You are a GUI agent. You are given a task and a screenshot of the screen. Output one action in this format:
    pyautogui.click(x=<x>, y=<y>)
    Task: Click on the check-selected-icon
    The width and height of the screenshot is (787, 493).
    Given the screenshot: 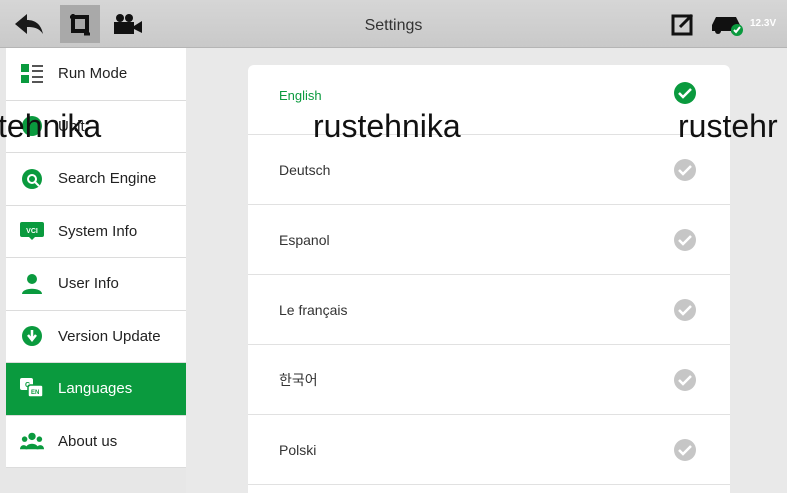 What is the action you would take?
    pyautogui.click(x=685, y=92)
    